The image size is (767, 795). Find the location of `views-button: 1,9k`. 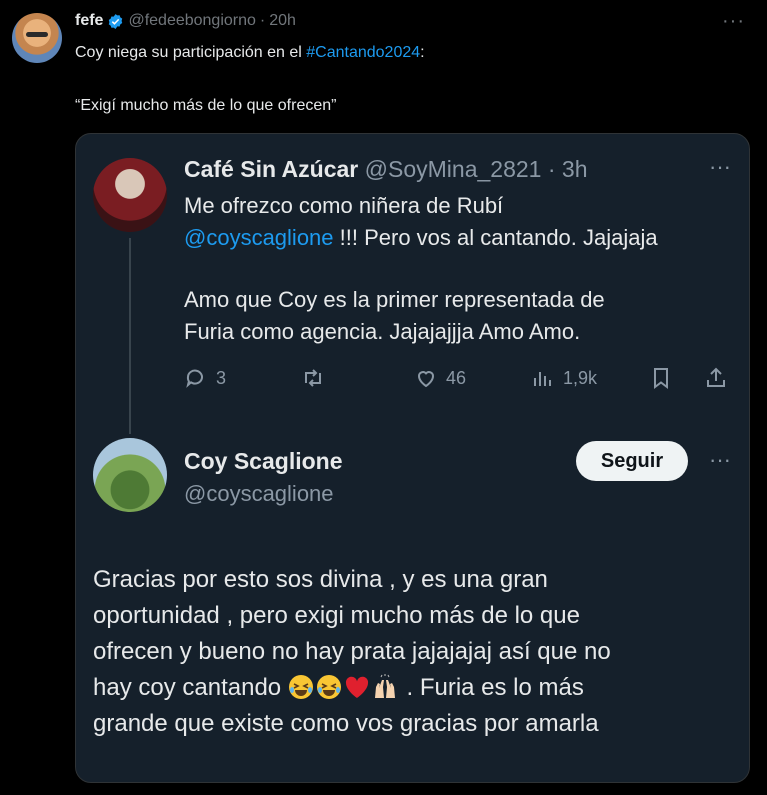

views-button: 1,9k is located at coordinates (564, 378).